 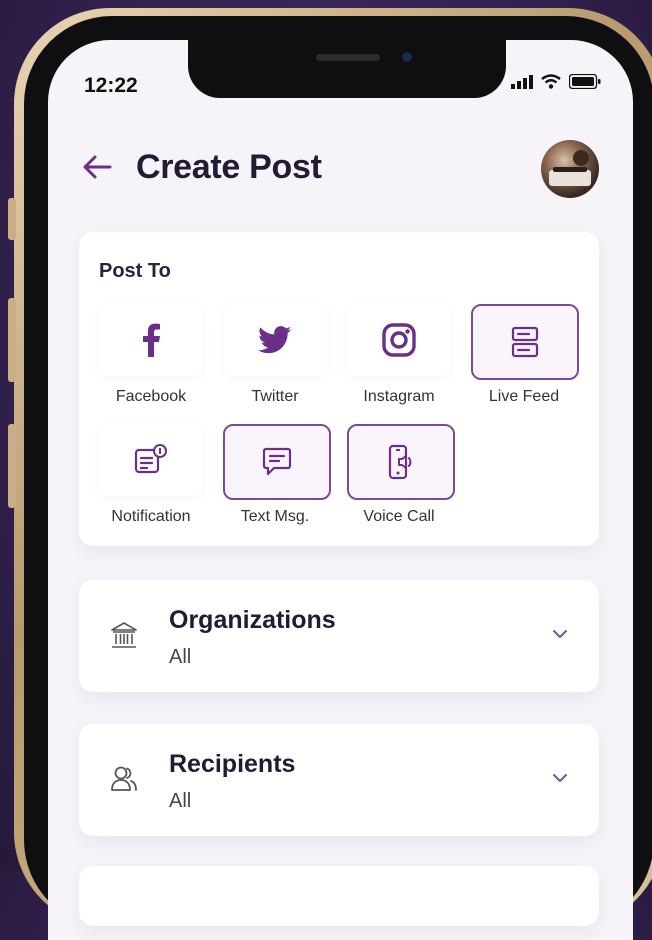 I want to click on post-option-notification, so click(x=151, y=460).